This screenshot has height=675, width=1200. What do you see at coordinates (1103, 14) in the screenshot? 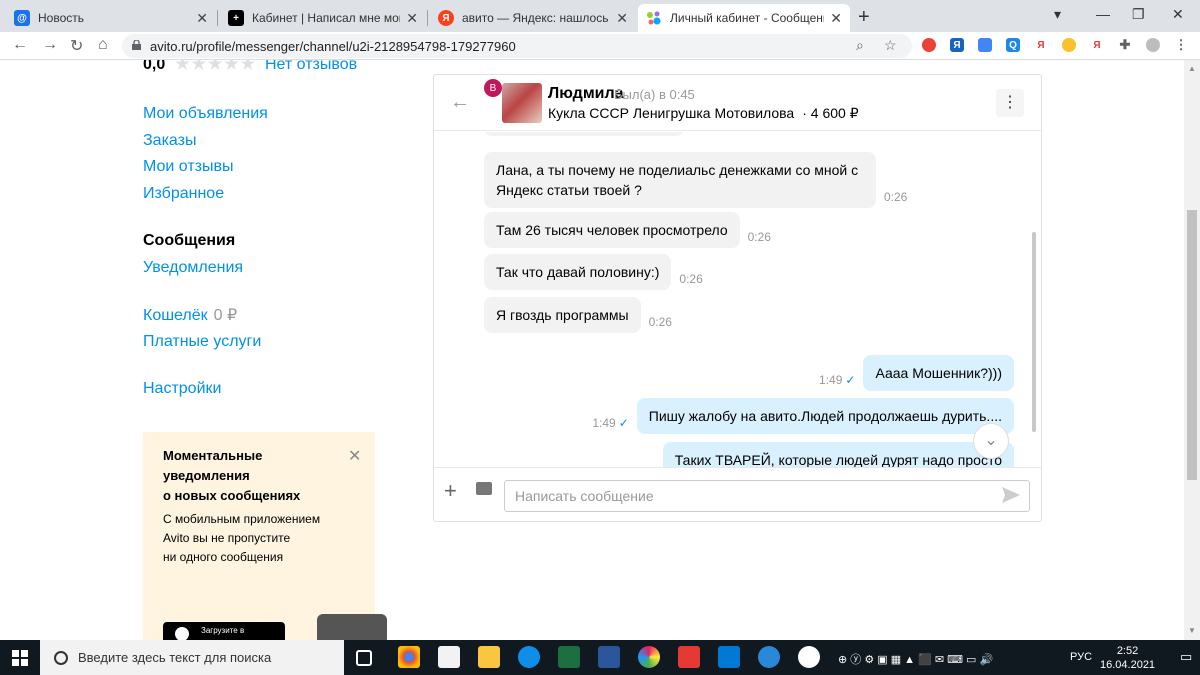
I see `minimize-window-button: —` at bounding box center [1103, 14].